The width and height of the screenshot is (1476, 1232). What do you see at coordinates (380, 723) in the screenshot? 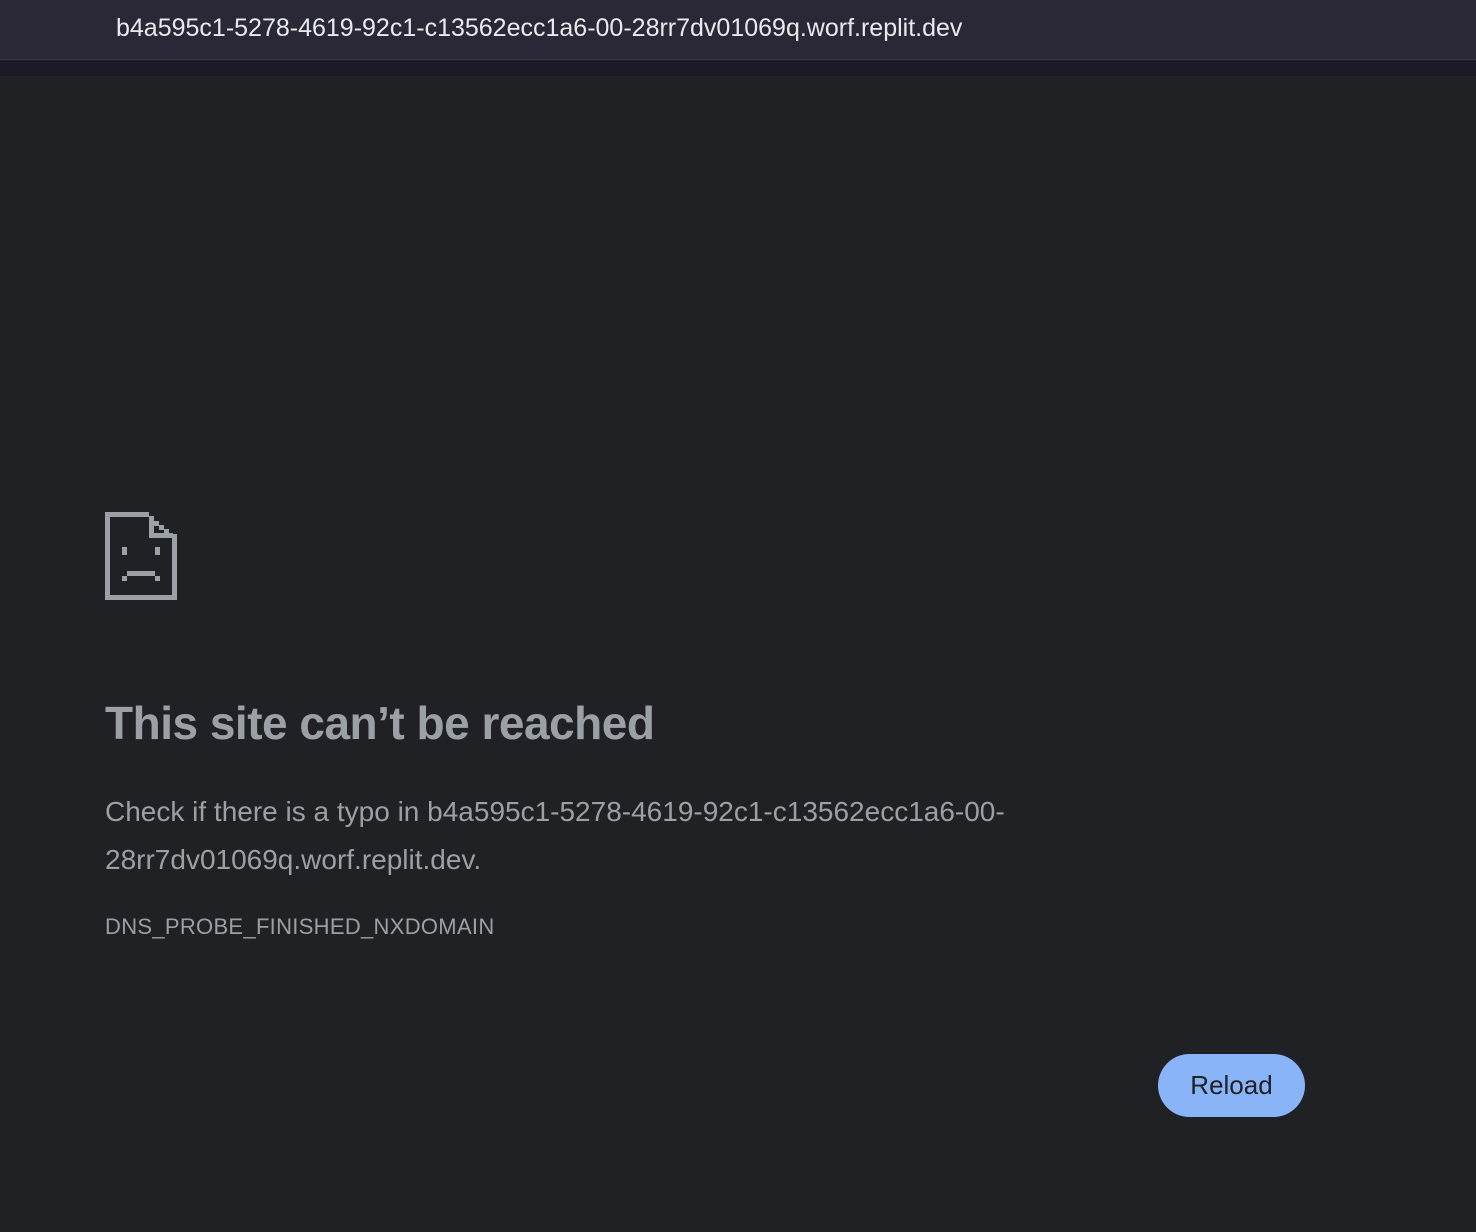
I see `error-headline: This site can’t be reached` at bounding box center [380, 723].